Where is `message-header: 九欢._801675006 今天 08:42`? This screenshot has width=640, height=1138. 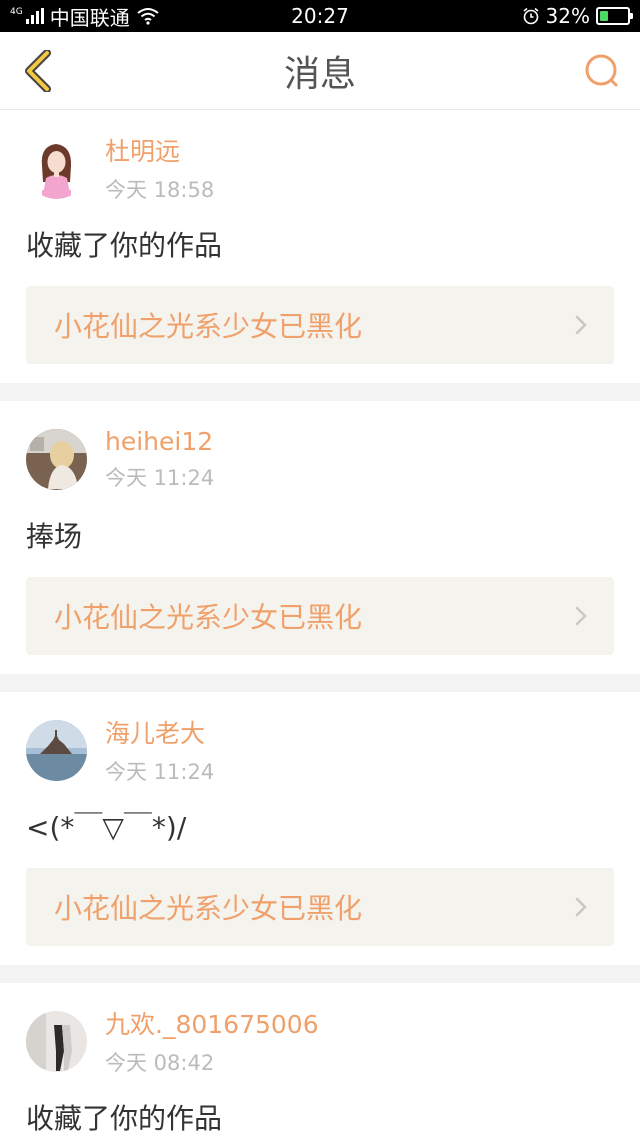
message-header: 九欢._801675006 今天 08:42 is located at coordinates (320, 1042).